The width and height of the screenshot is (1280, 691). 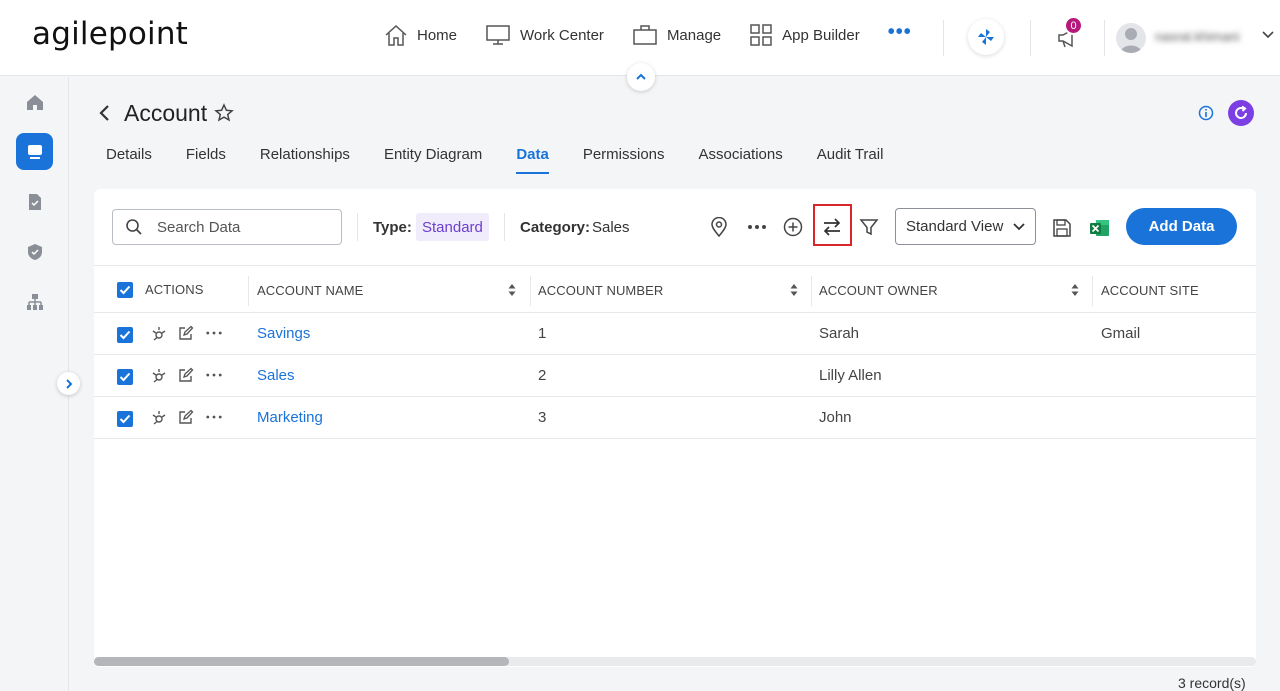 I want to click on table-row: Sales 2 Lilly Allen, so click(x=675, y=376).